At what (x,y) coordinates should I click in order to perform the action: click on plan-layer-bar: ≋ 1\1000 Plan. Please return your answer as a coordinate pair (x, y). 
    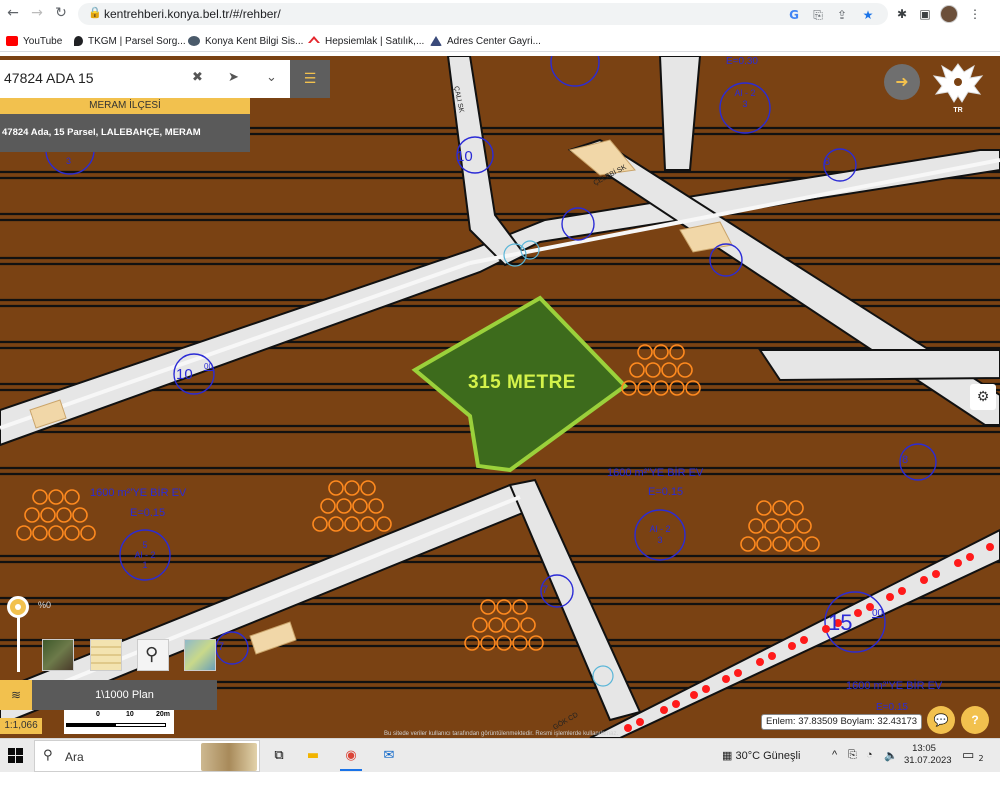
    Looking at the image, I should click on (108, 695).